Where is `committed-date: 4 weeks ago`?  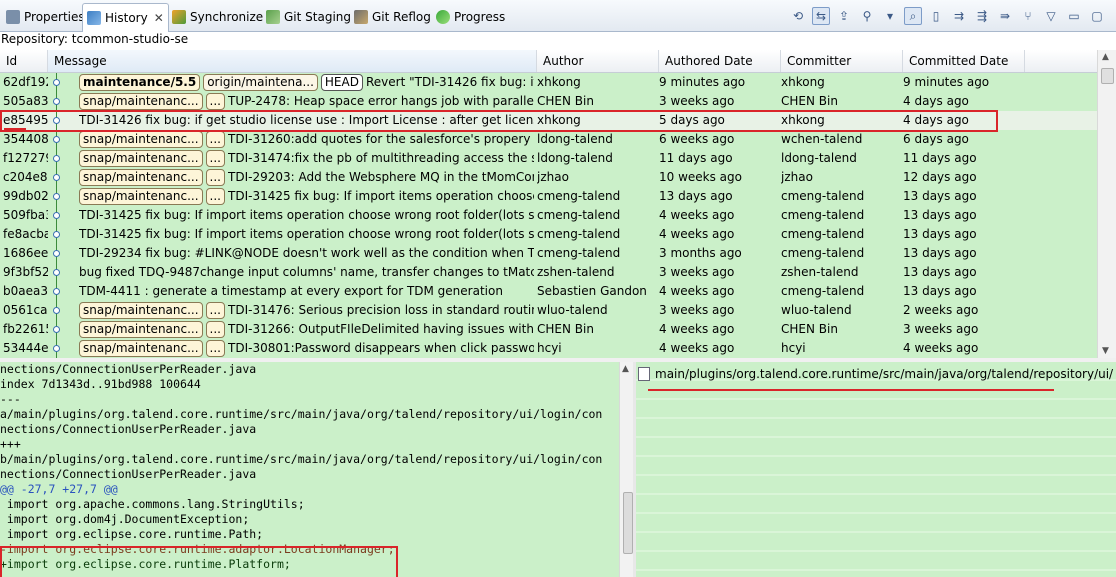
committed-date: 4 weeks ago is located at coordinates (941, 348).